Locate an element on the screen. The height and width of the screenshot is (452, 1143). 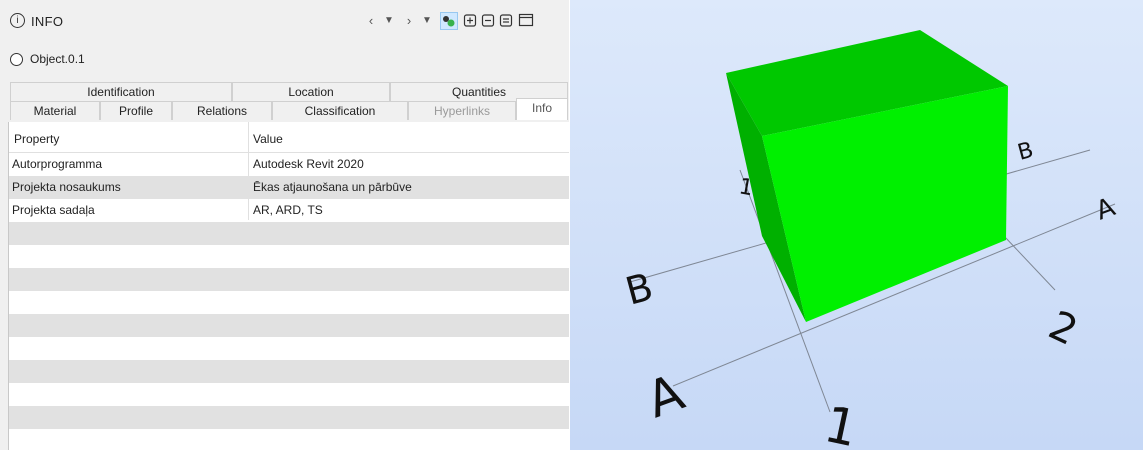
header-value: Value is located at coordinates (268, 137).